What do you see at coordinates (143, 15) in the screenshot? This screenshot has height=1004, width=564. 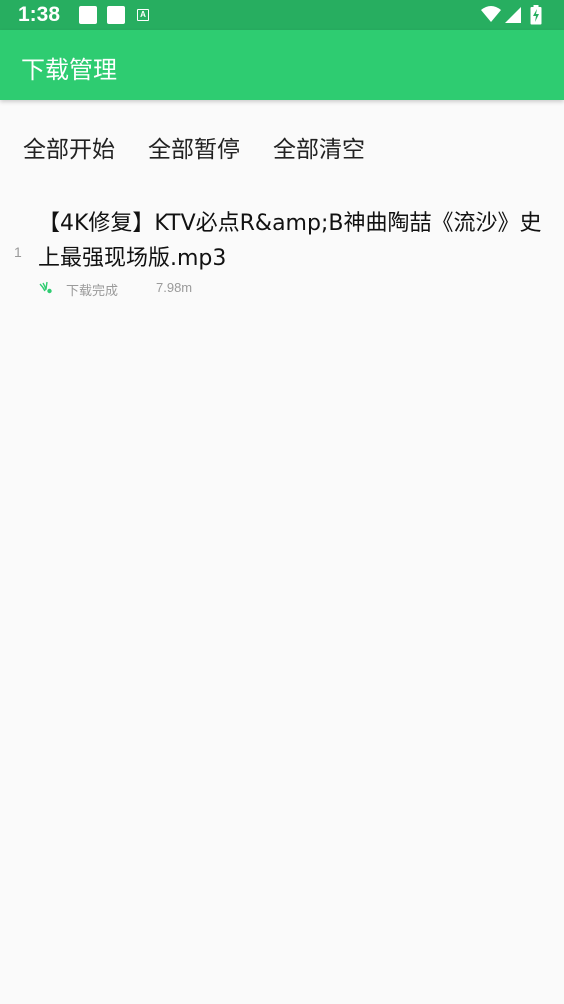 I see `a-notification-icon: A` at bounding box center [143, 15].